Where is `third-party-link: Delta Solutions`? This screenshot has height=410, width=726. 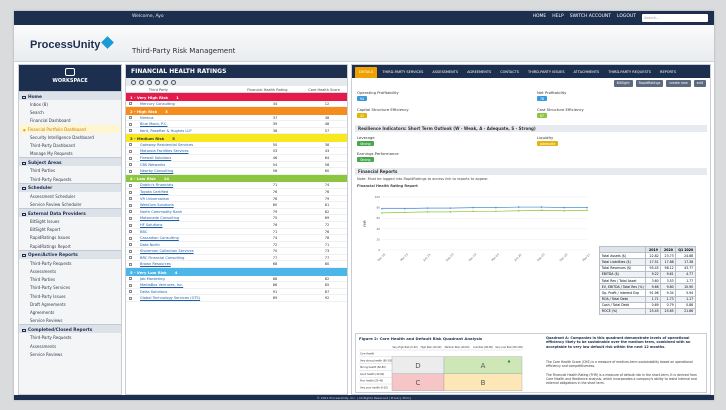 third-party-link: Delta Solutions is located at coordinates (189, 292).